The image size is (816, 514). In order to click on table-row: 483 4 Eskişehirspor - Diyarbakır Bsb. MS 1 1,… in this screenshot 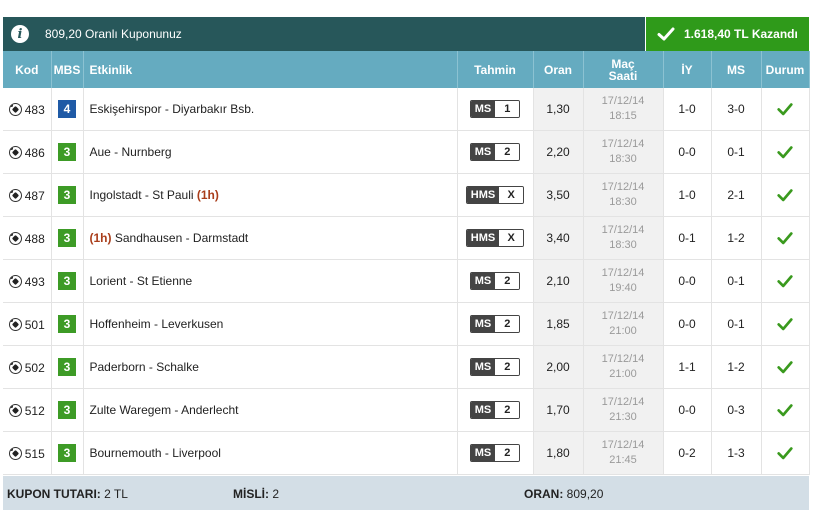, I will do `click(406, 109)`.